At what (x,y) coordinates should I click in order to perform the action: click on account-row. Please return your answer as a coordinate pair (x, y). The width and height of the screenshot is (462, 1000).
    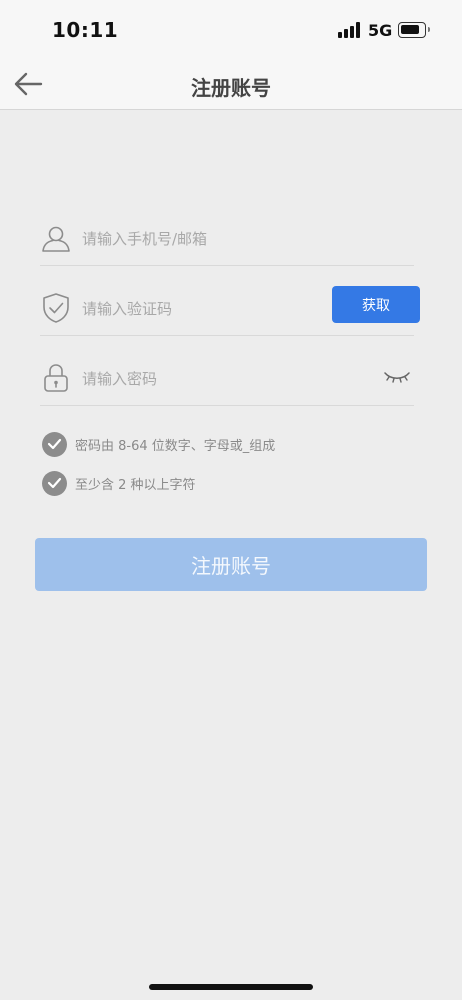
    Looking at the image, I should click on (227, 244).